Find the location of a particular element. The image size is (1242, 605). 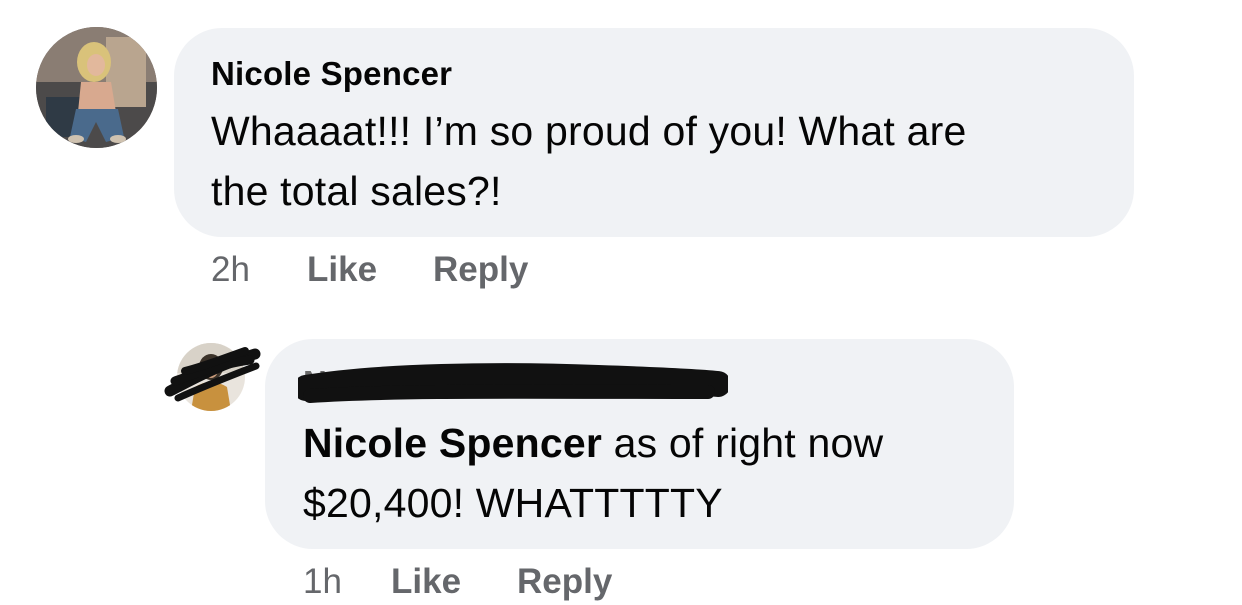

mentioned-user-link: Nicole Spencer is located at coordinates (452, 443).